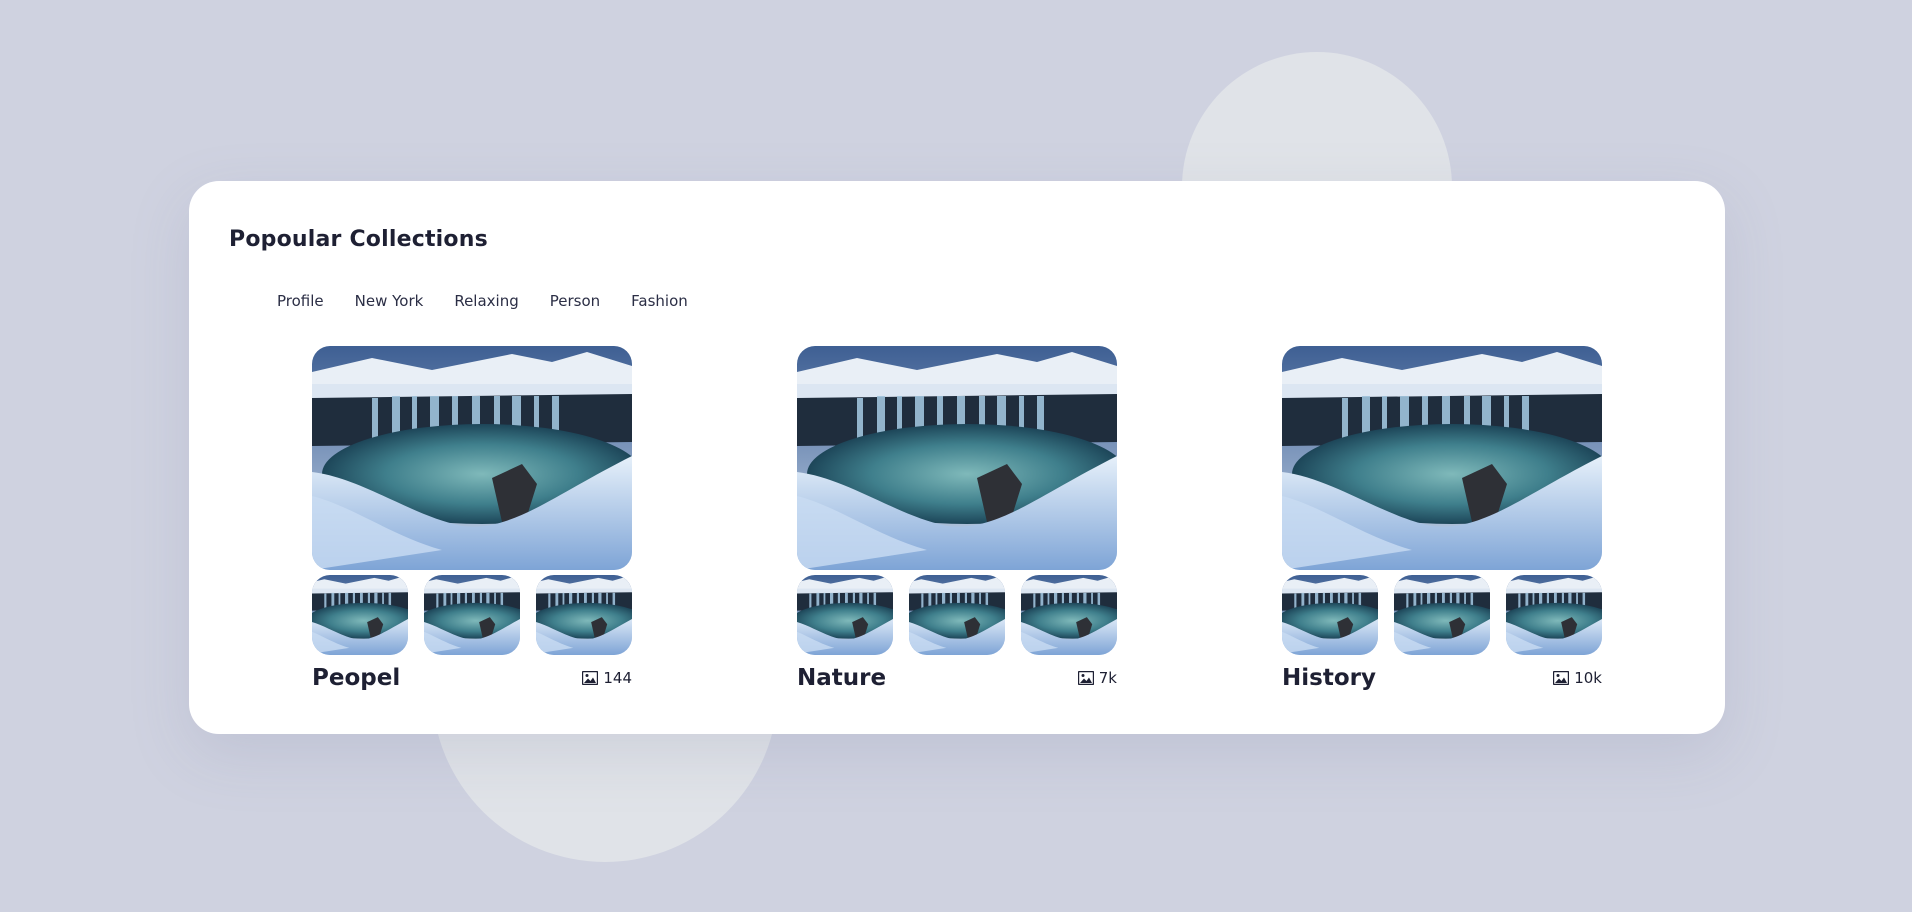  What do you see at coordinates (472, 678) in the screenshot?
I see `collection-footer: Peopel 144` at bounding box center [472, 678].